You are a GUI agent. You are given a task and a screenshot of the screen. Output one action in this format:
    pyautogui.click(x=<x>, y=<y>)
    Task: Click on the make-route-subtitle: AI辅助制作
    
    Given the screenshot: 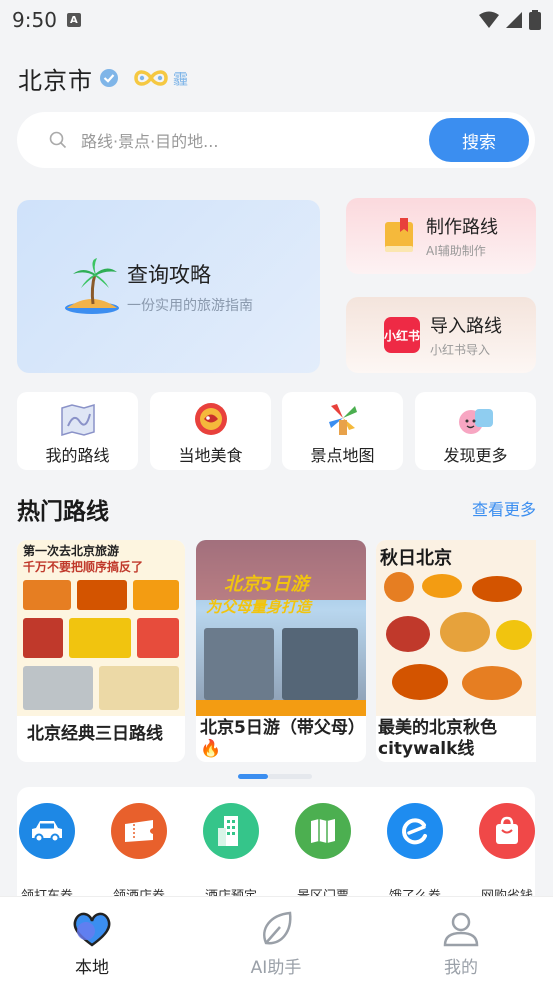 What is the action you would take?
    pyautogui.click(x=456, y=251)
    